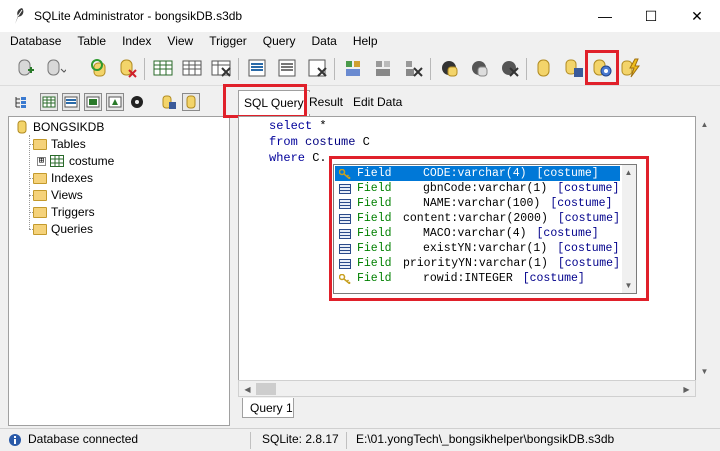 This screenshot has height=451, width=720. Describe the element at coordinates (233, 258) in the screenshot. I see `panel-splitter` at that location.